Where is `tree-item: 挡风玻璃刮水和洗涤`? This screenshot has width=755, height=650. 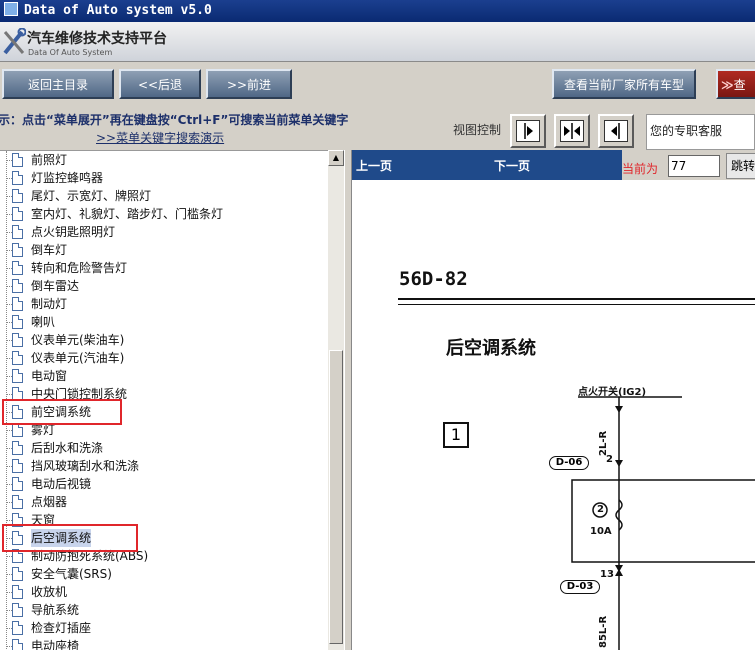
tree-item: 挡风玻璃刮水和洗涤 is located at coordinates (164, 466).